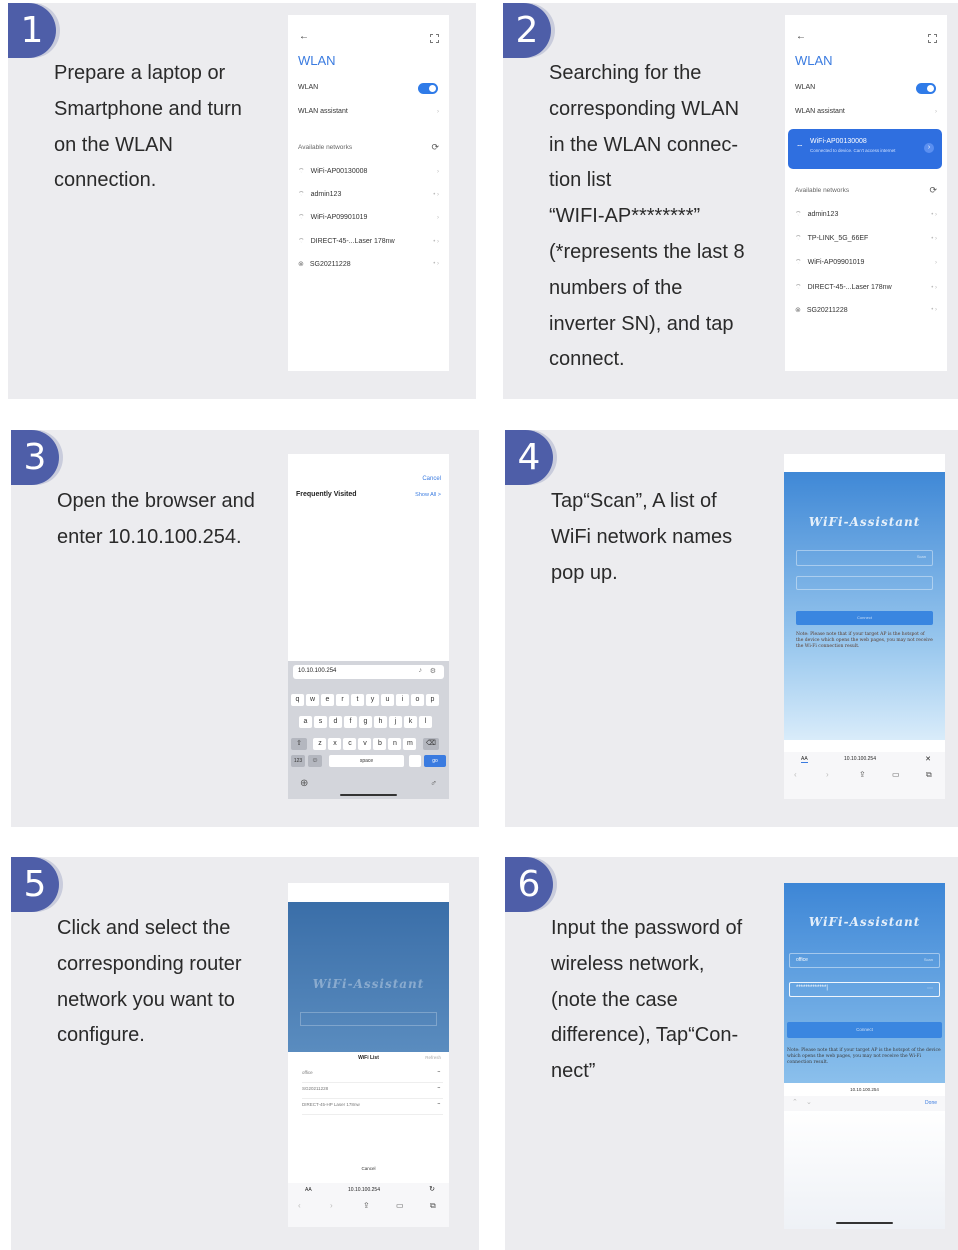  I want to click on go-key: go, so click(435, 761).